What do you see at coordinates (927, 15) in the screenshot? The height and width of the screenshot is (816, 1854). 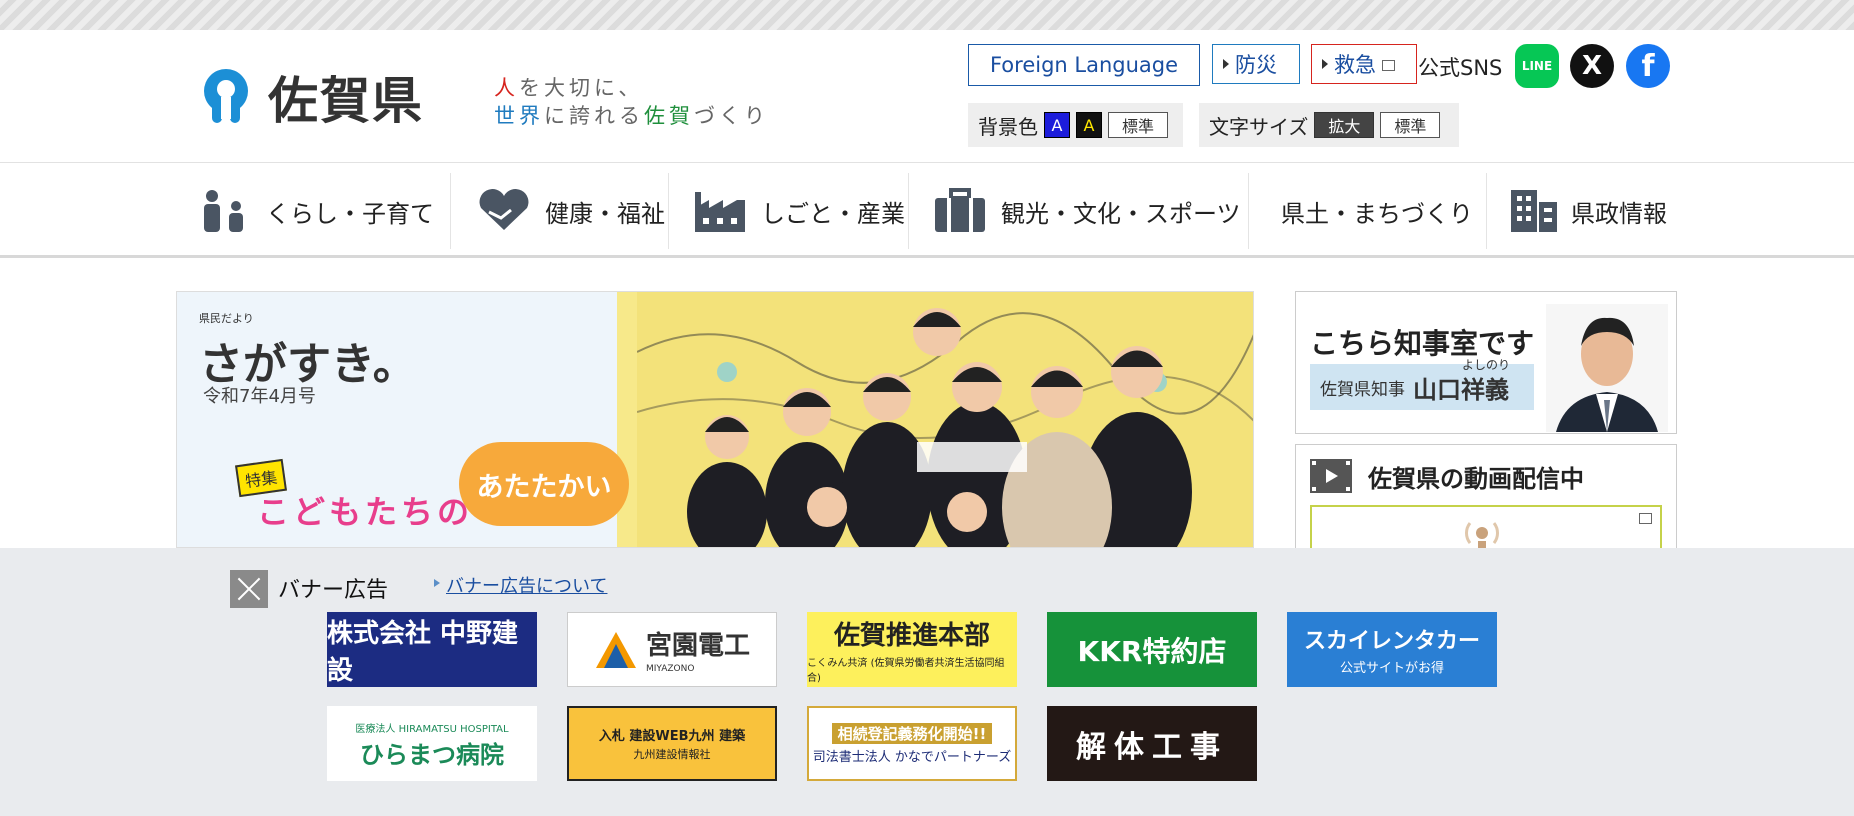 I see `top-decor-strip` at bounding box center [927, 15].